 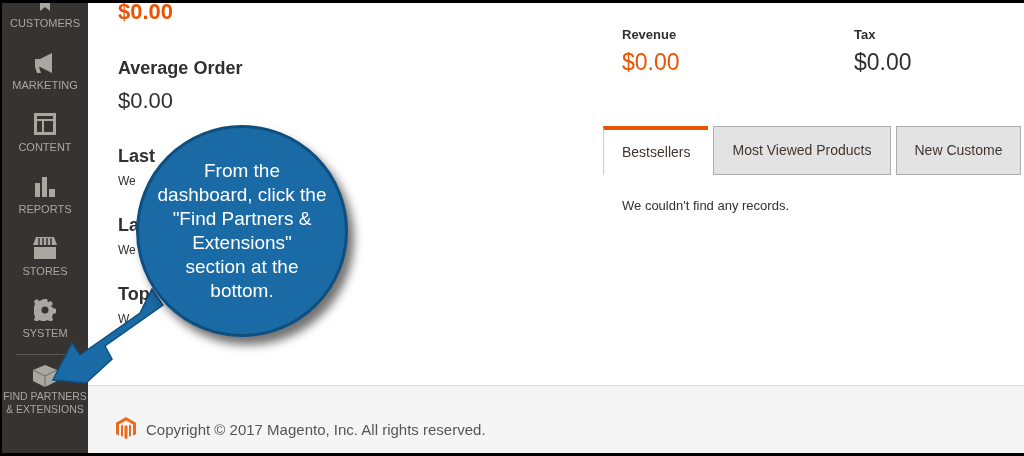 What do you see at coordinates (45, 322) in the screenshot?
I see `sidebar-item: SYSTEM` at bounding box center [45, 322].